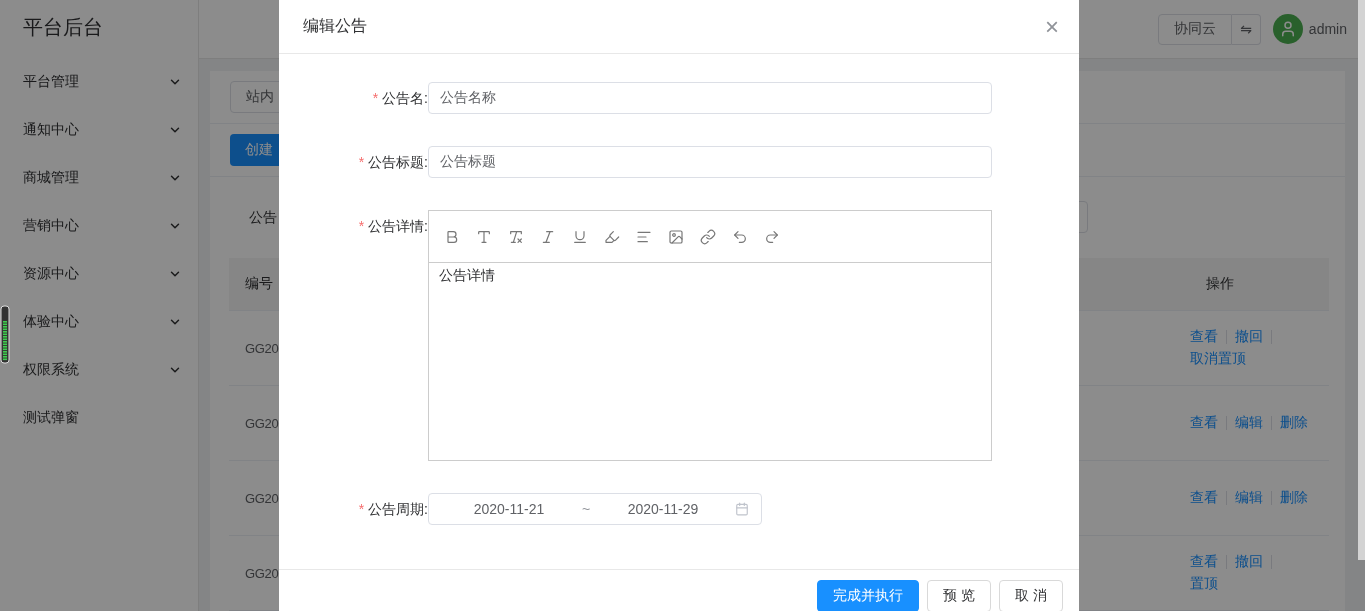 Image resolution: width=1365 pixels, height=611 pixels. I want to click on undo-icon, so click(740, 236).